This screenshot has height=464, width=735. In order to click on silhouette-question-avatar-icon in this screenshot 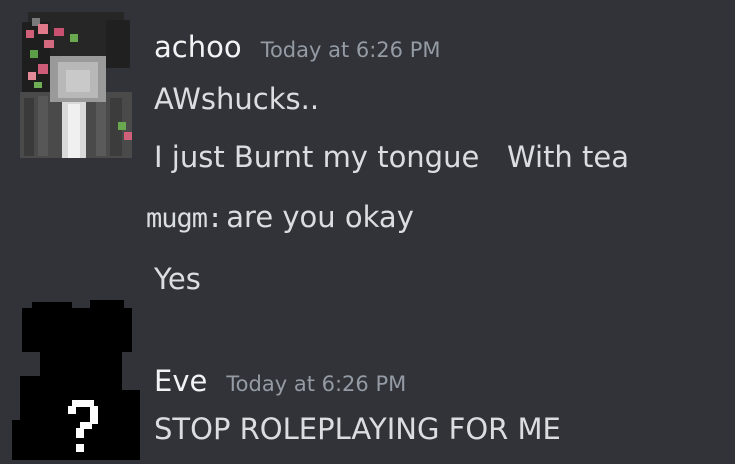, I will do `click(75, 380)`.